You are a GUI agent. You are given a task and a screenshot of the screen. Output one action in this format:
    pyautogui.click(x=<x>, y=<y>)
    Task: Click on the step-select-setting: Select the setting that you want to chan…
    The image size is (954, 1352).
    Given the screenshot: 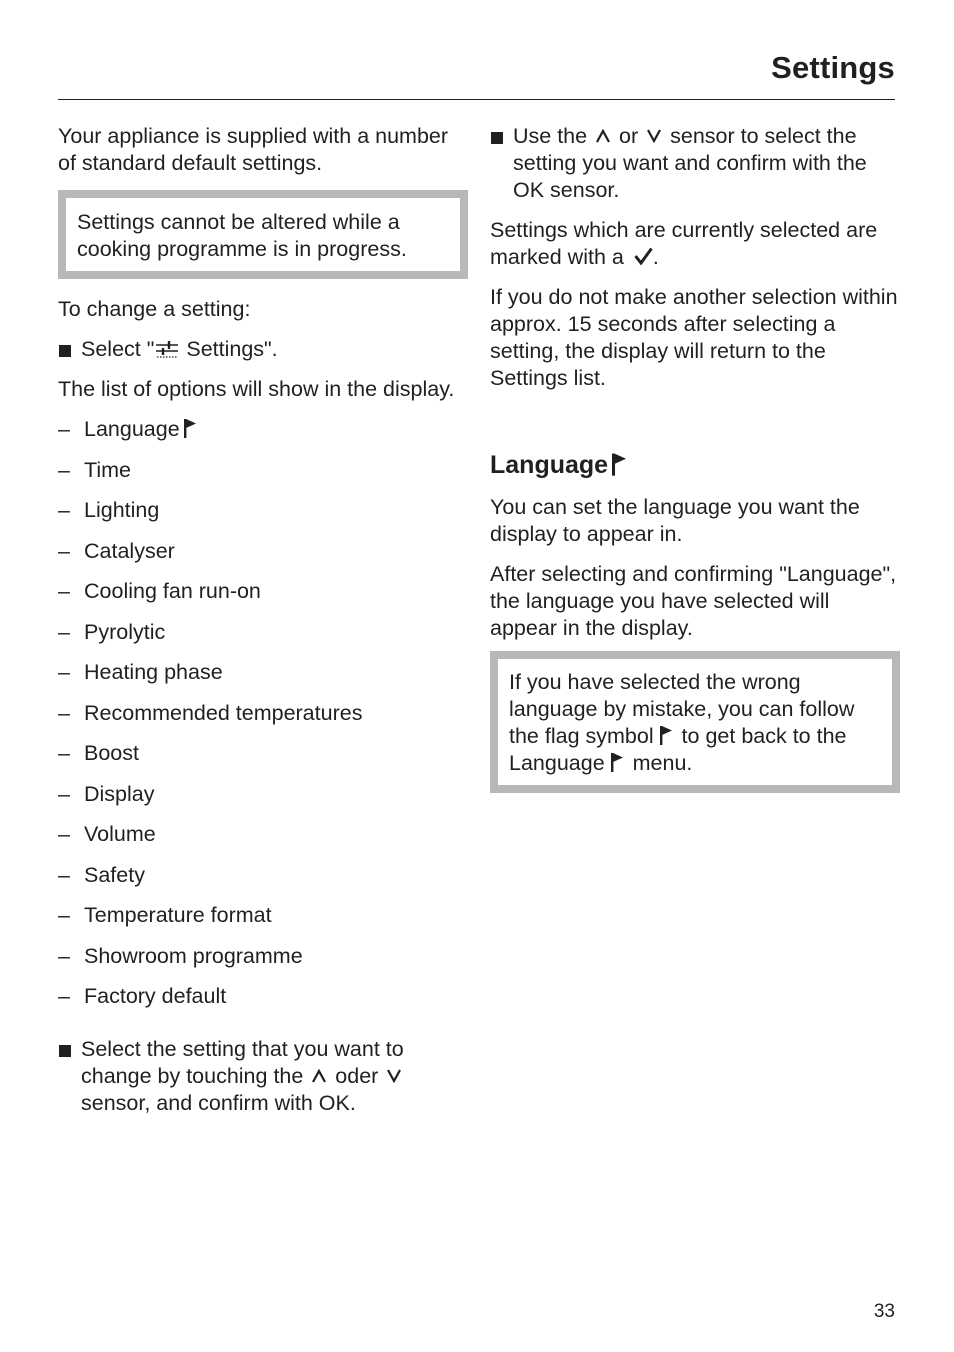 What is the action you would take?
    pyautogui.click(x=263, y=1076)
    